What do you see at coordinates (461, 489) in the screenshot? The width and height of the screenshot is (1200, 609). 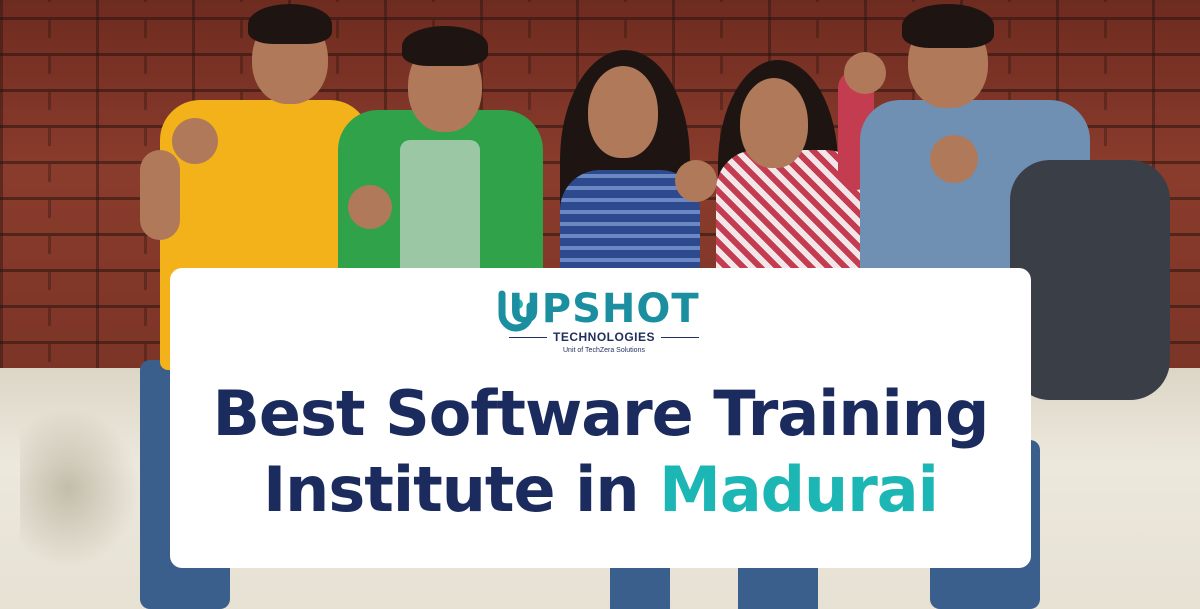 I see `headline-line-2-prefix: Institute in` at bounding box center [461, 489].